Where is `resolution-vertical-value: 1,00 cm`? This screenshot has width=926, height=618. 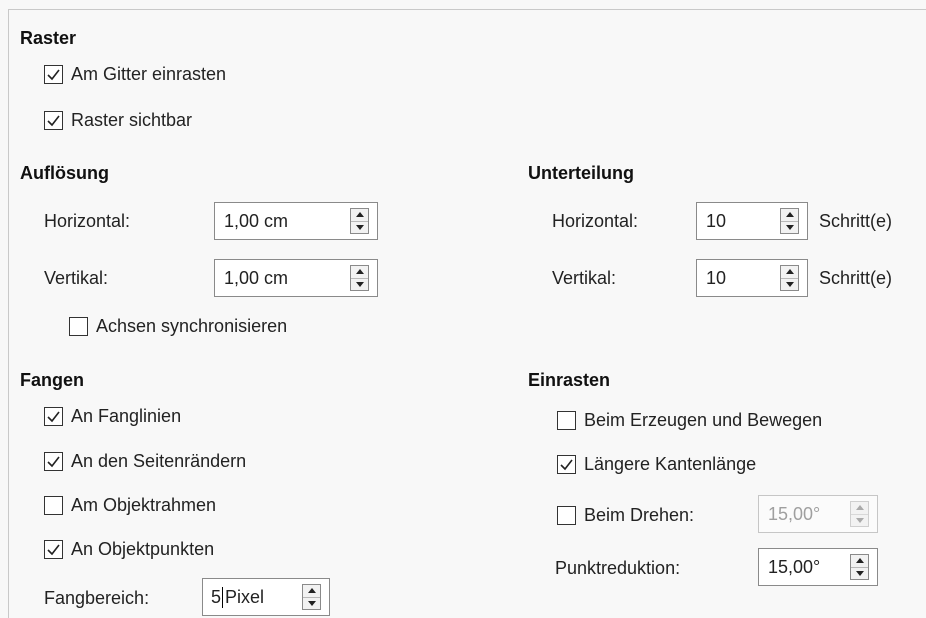 resolution-vertical-value: 1,00 cm is located at coordinates (282, 278).